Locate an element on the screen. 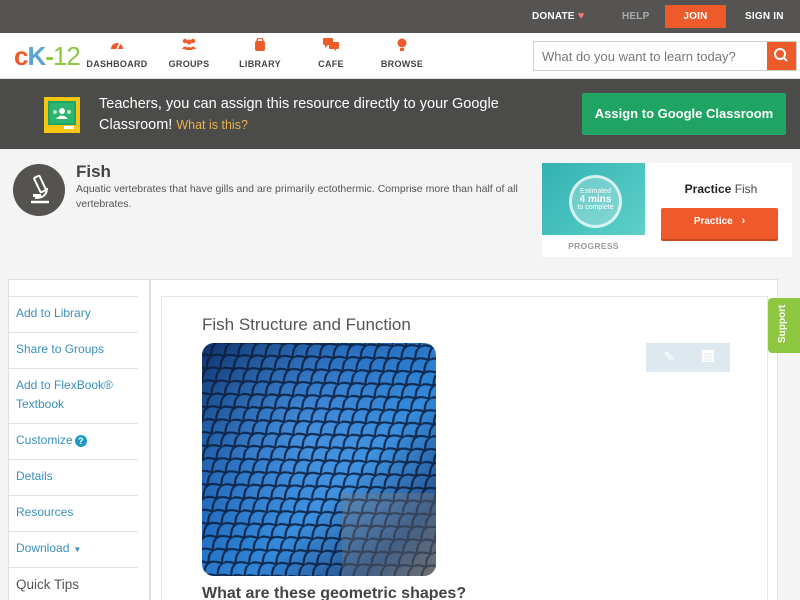 Image resolution: width=800 pixels, height=600 pixels. nav-browse: BROWSE is located at coordinates (402, 53).